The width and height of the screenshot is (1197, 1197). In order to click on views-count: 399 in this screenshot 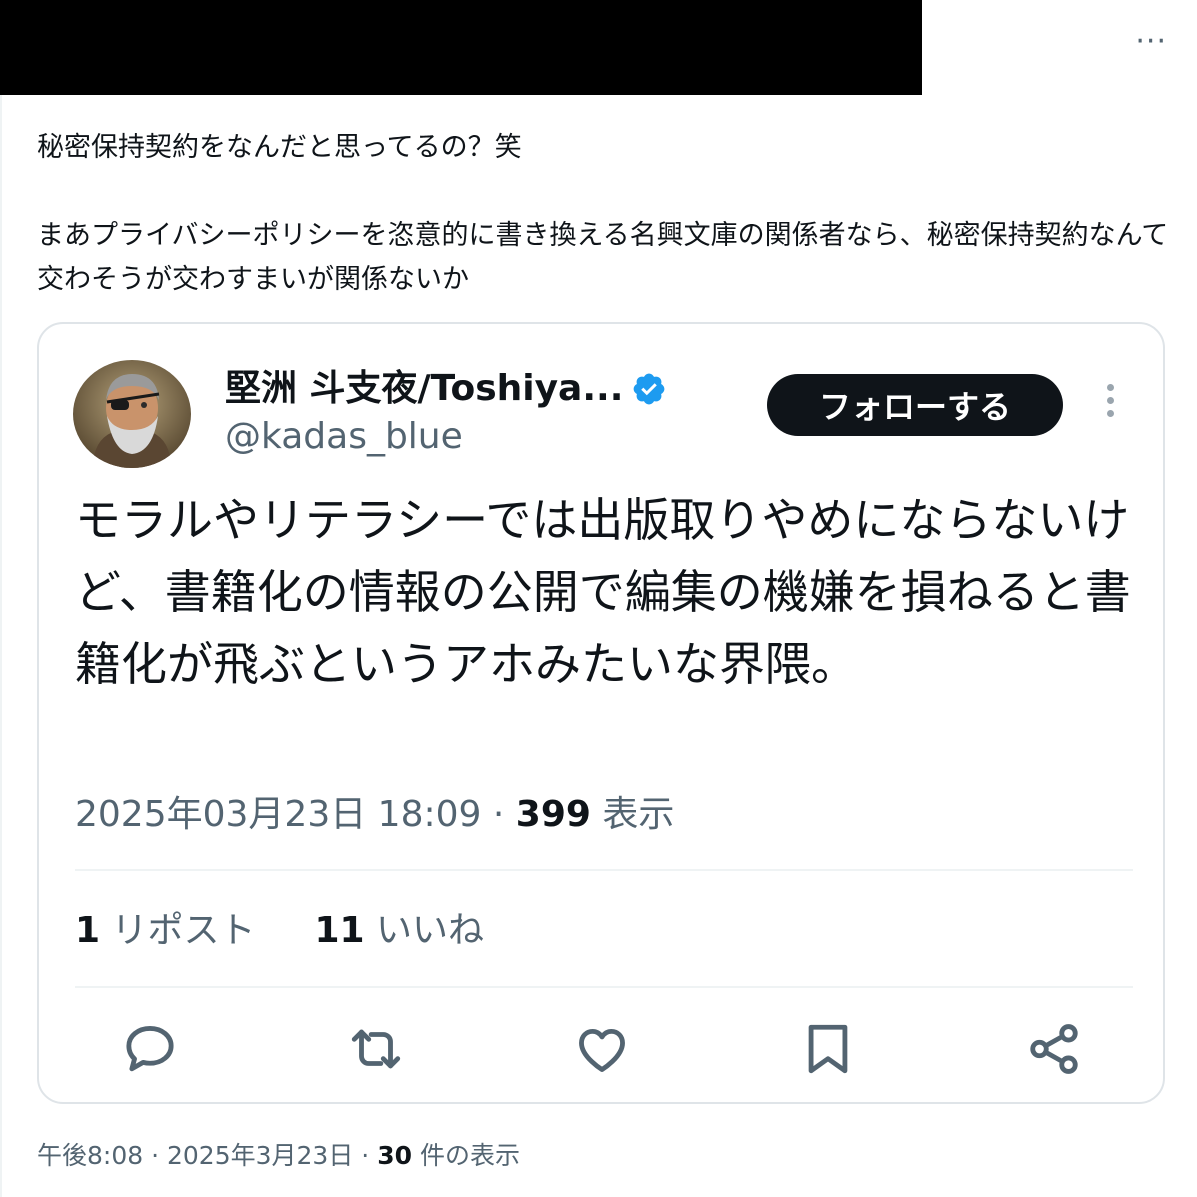, I will do `click(553, 814)`.